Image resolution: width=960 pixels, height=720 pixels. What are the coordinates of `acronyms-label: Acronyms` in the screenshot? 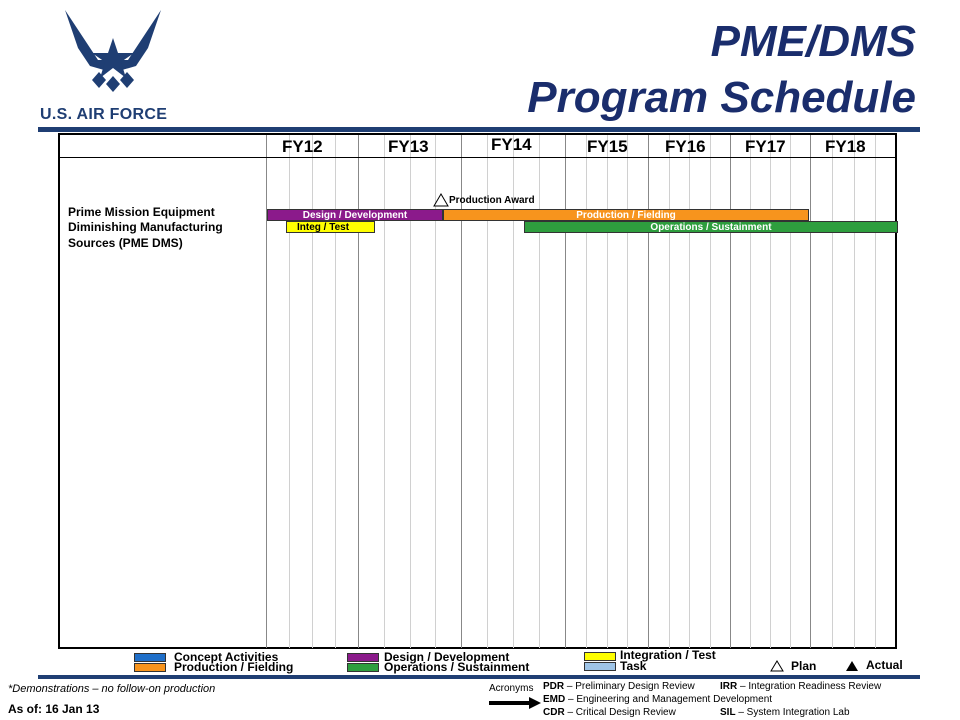 It's located at (511, 688).